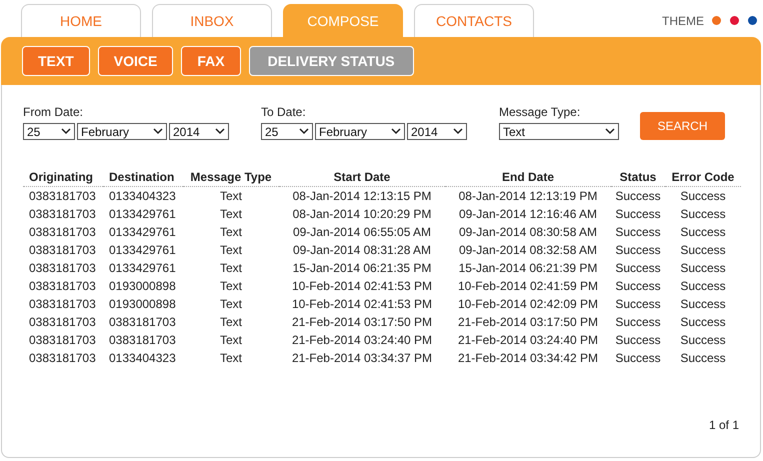 This screenshot has height=461, width=763. Describe the element at coordinates (362, 268) in the screenshot. I see `table-cell-text: 15-Jan-2014 06:21:35 PM` at that location.